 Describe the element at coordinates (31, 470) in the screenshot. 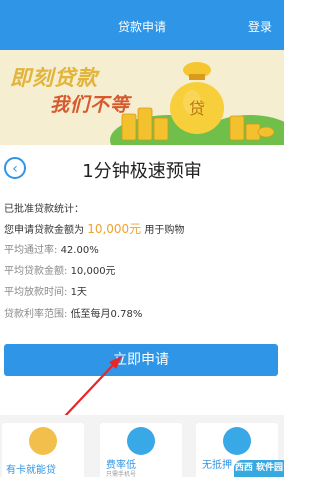

I see `feature-label-1: 有卡就能贷` at that location.